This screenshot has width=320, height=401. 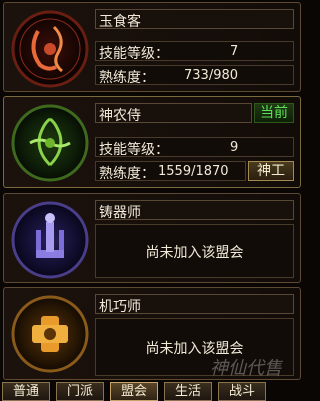 I want to click on skill-level-row: 技能等级： 7, so click(x=194, y=51).